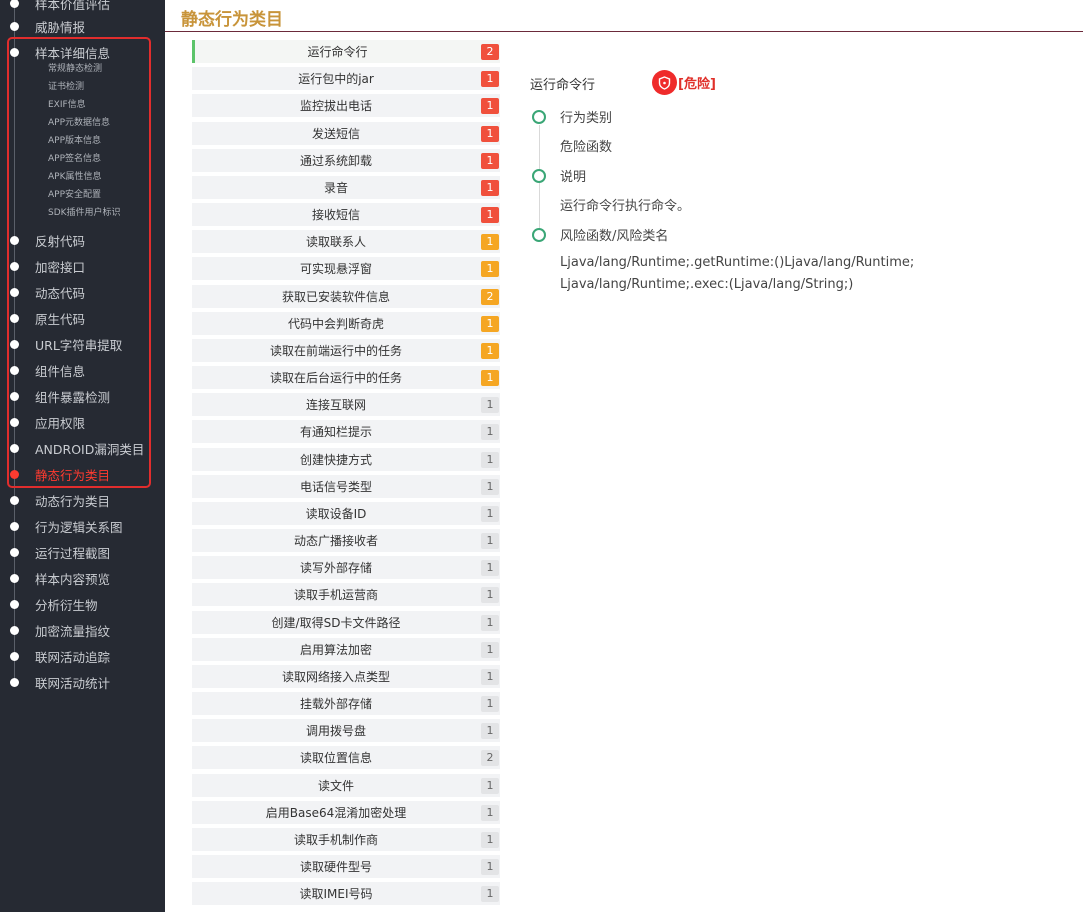  What do you see at coordinates (79, 527) in the screenshot?
I see `nav-item-label: 行为逻辑关系图` at bounding box center [79, 527].